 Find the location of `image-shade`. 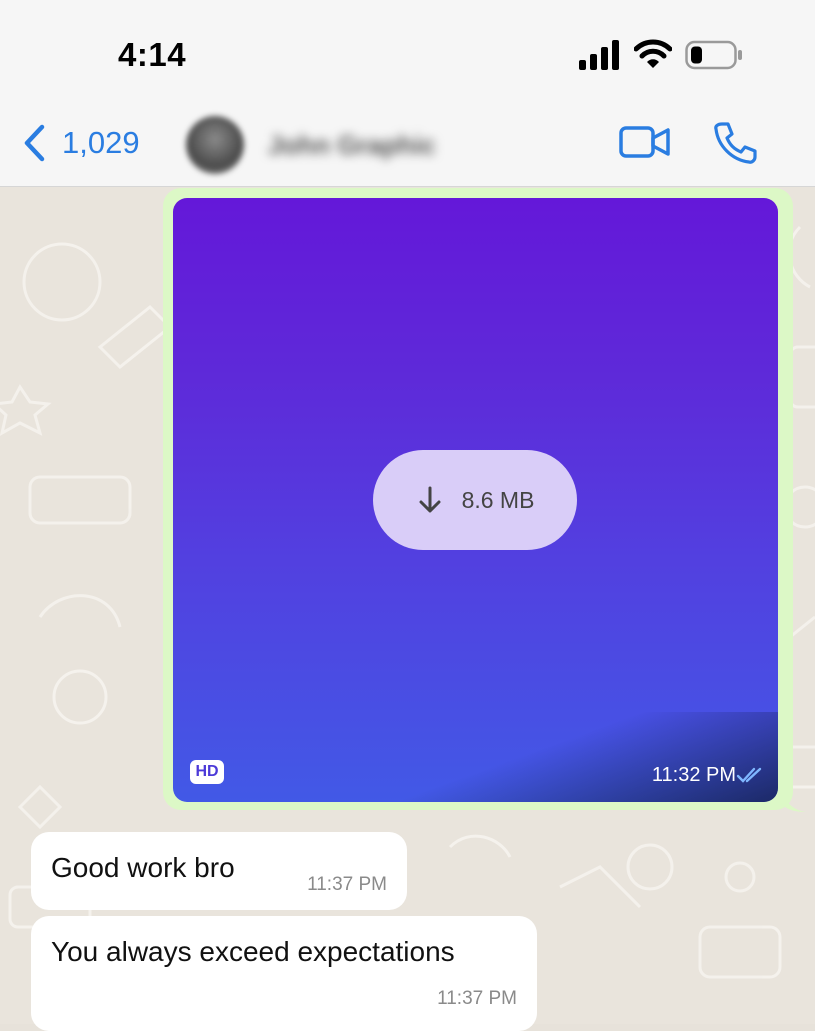

image-shade is located at coordinates (475, 757).